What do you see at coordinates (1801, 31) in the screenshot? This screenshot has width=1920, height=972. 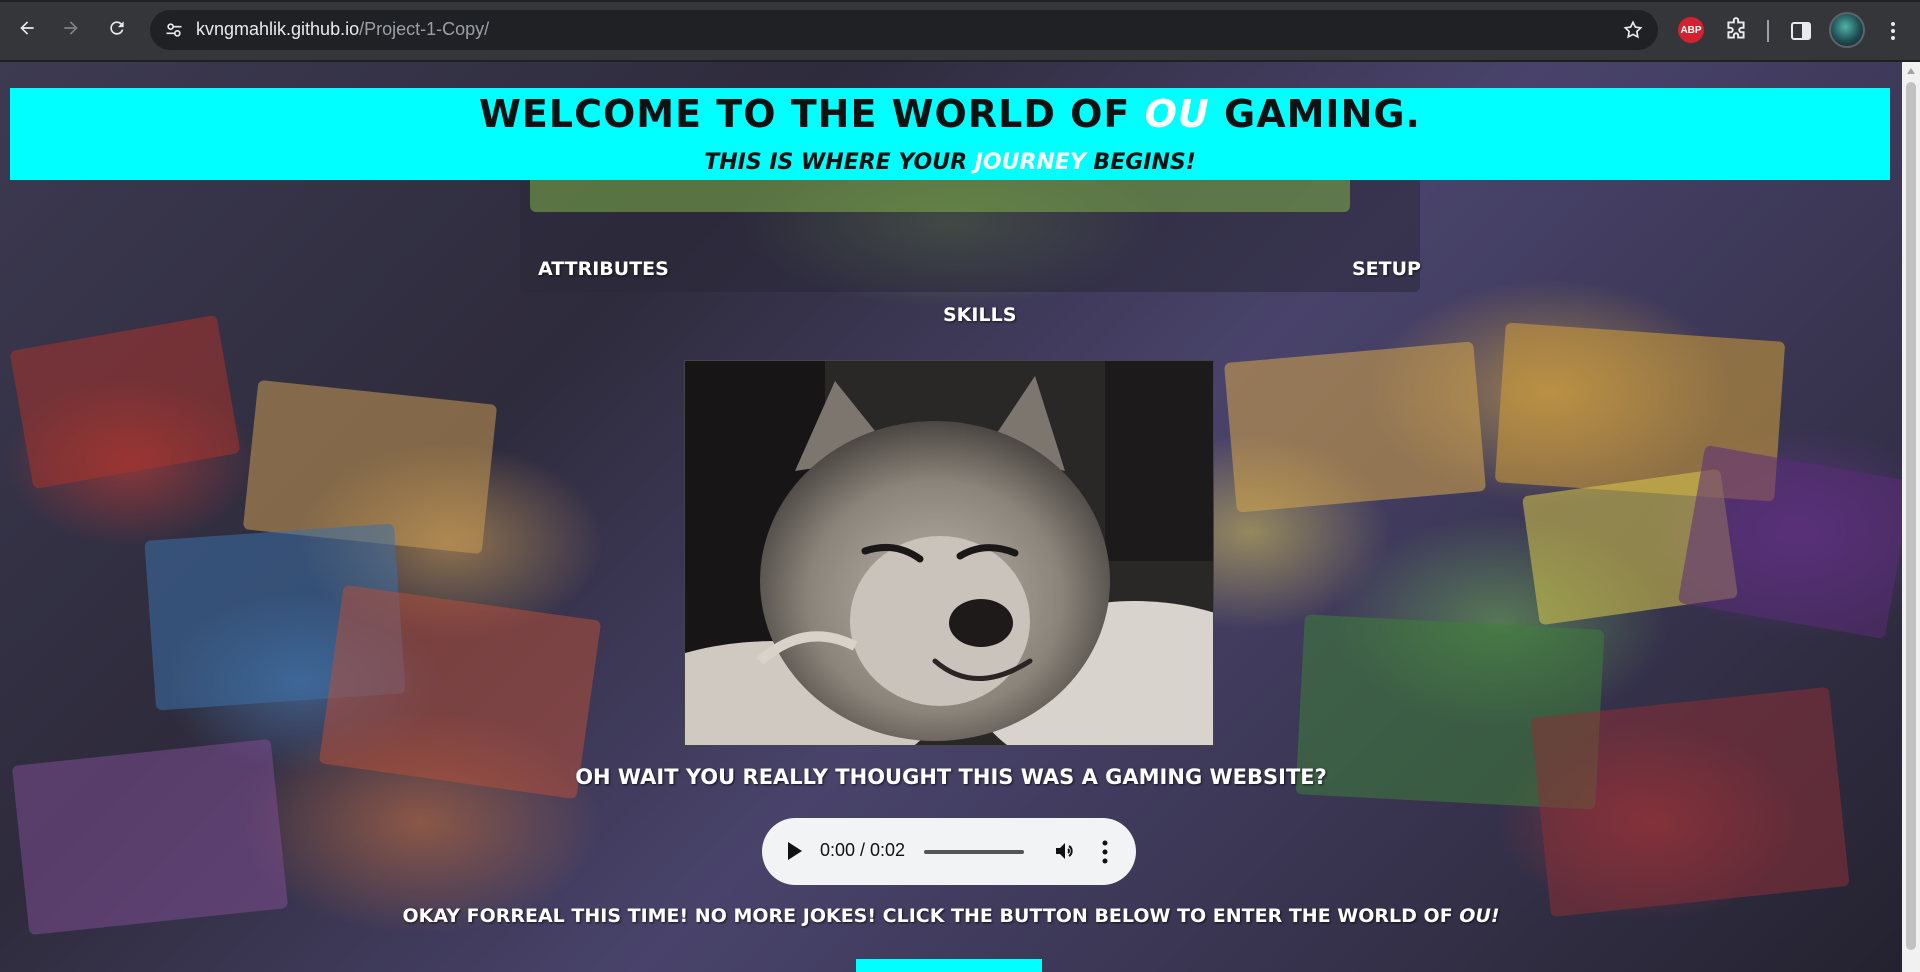 I see `side-panel-icon` at bounding box center [1801, 31].